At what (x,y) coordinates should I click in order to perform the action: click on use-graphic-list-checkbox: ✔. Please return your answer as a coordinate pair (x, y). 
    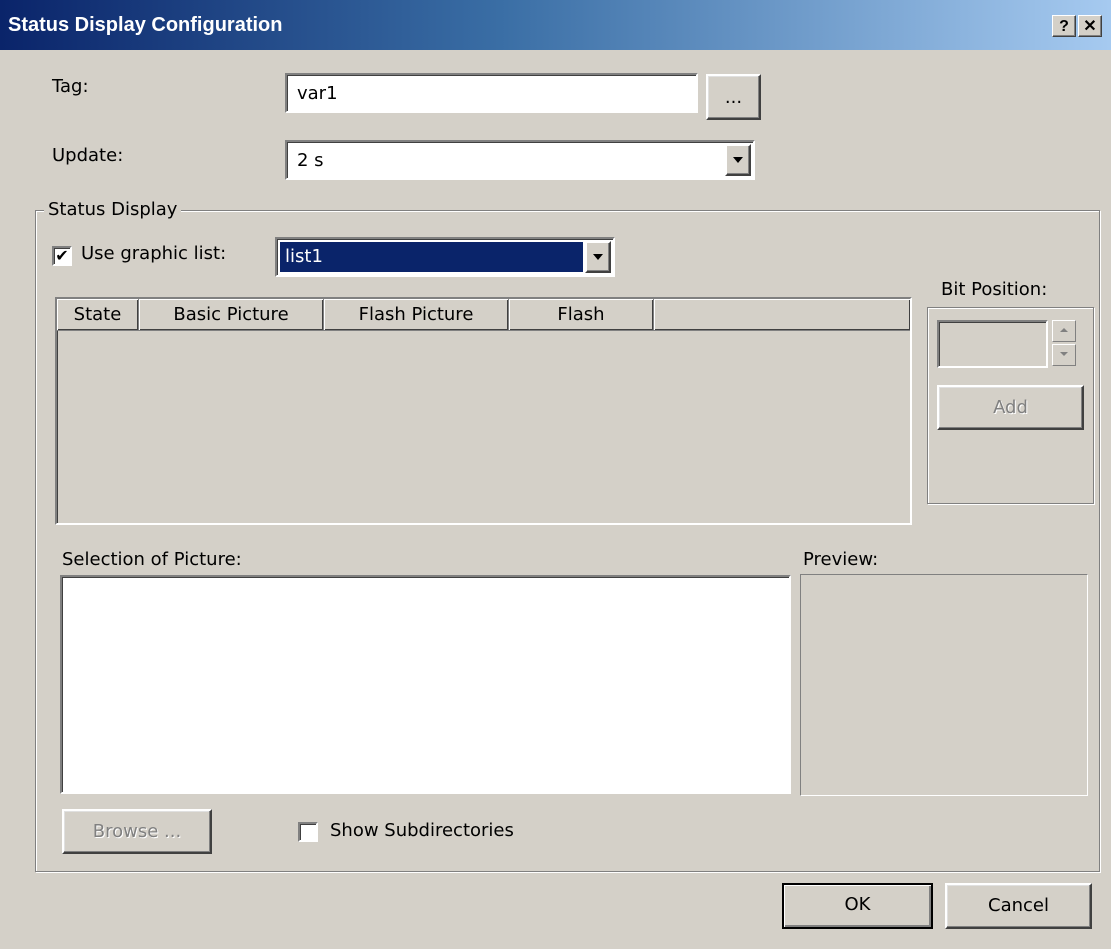
    Looking at the image, I should click on (62, 256).